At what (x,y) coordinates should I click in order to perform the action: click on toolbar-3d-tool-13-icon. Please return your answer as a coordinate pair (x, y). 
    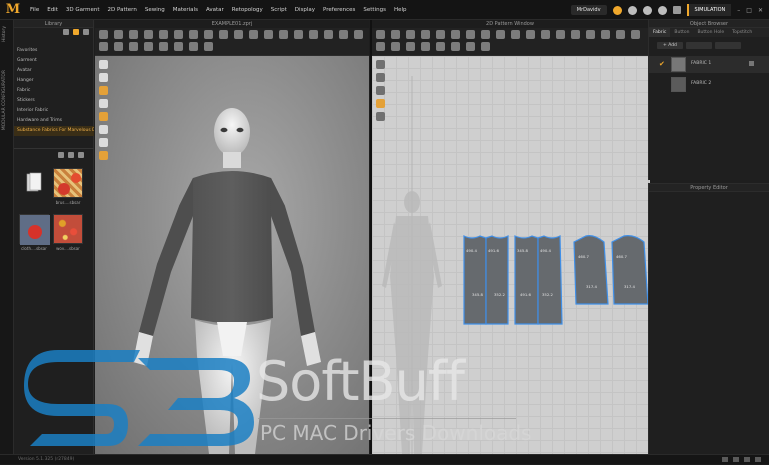
    Looking at the image, I should click on (283, 34).